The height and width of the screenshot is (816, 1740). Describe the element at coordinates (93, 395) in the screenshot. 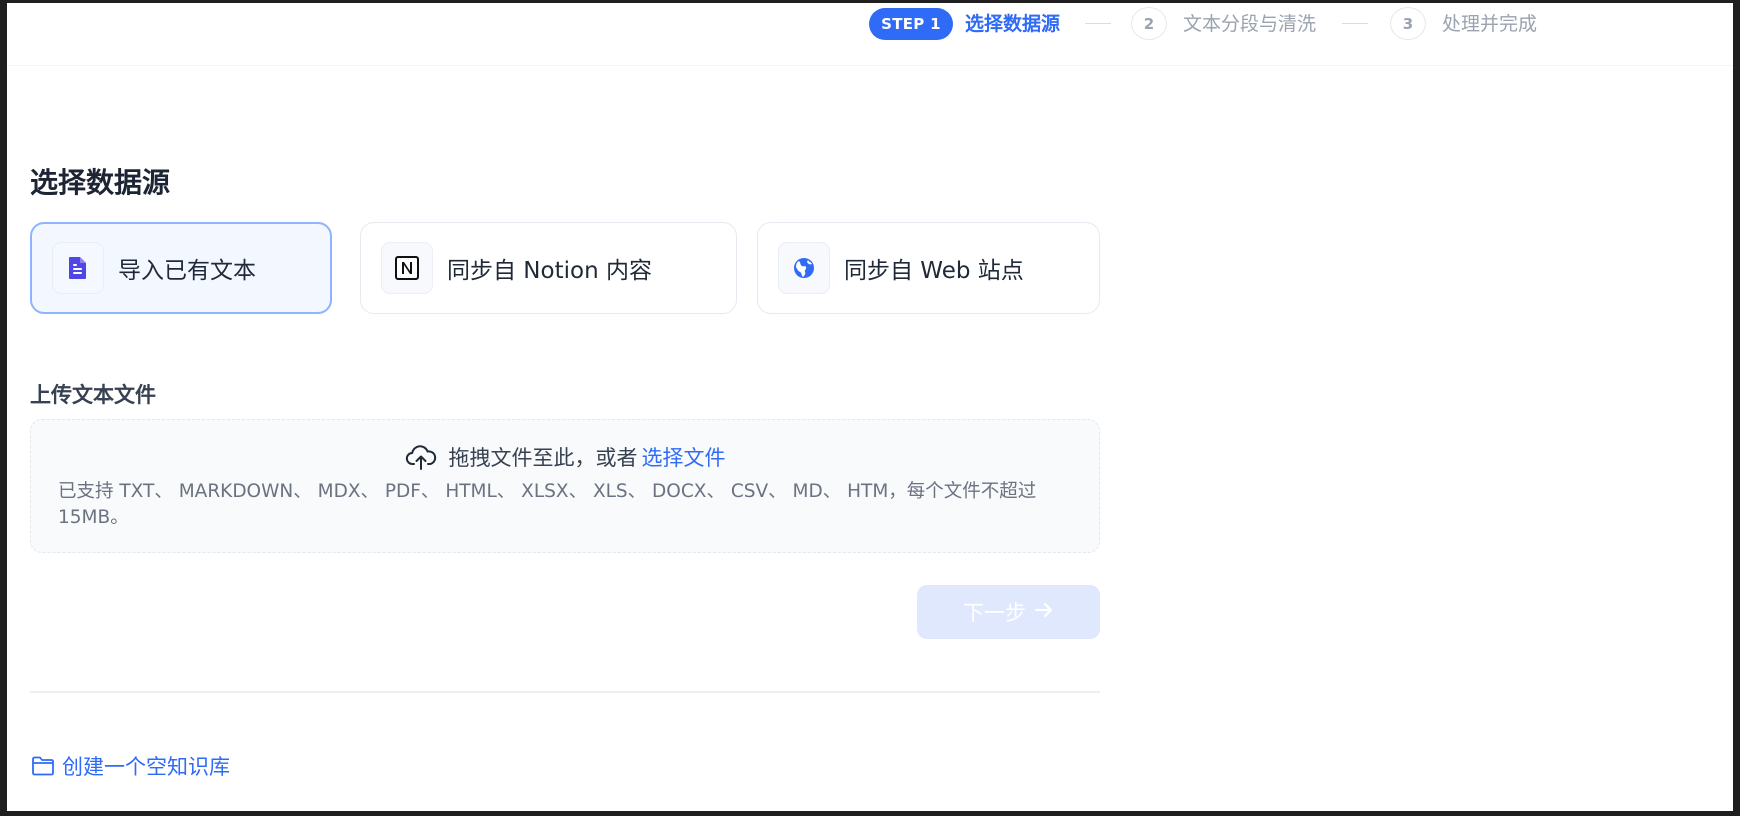

I see `upload-section-title: 上传文本文件` at that location.